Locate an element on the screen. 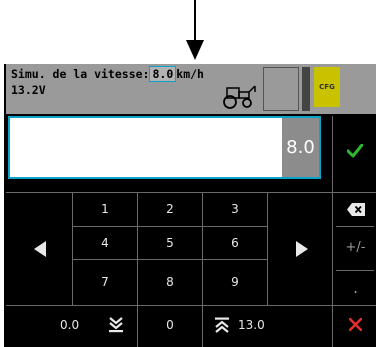 The image size is (380, 347). cfg-button: CFG is located at coordinates (327, 87).